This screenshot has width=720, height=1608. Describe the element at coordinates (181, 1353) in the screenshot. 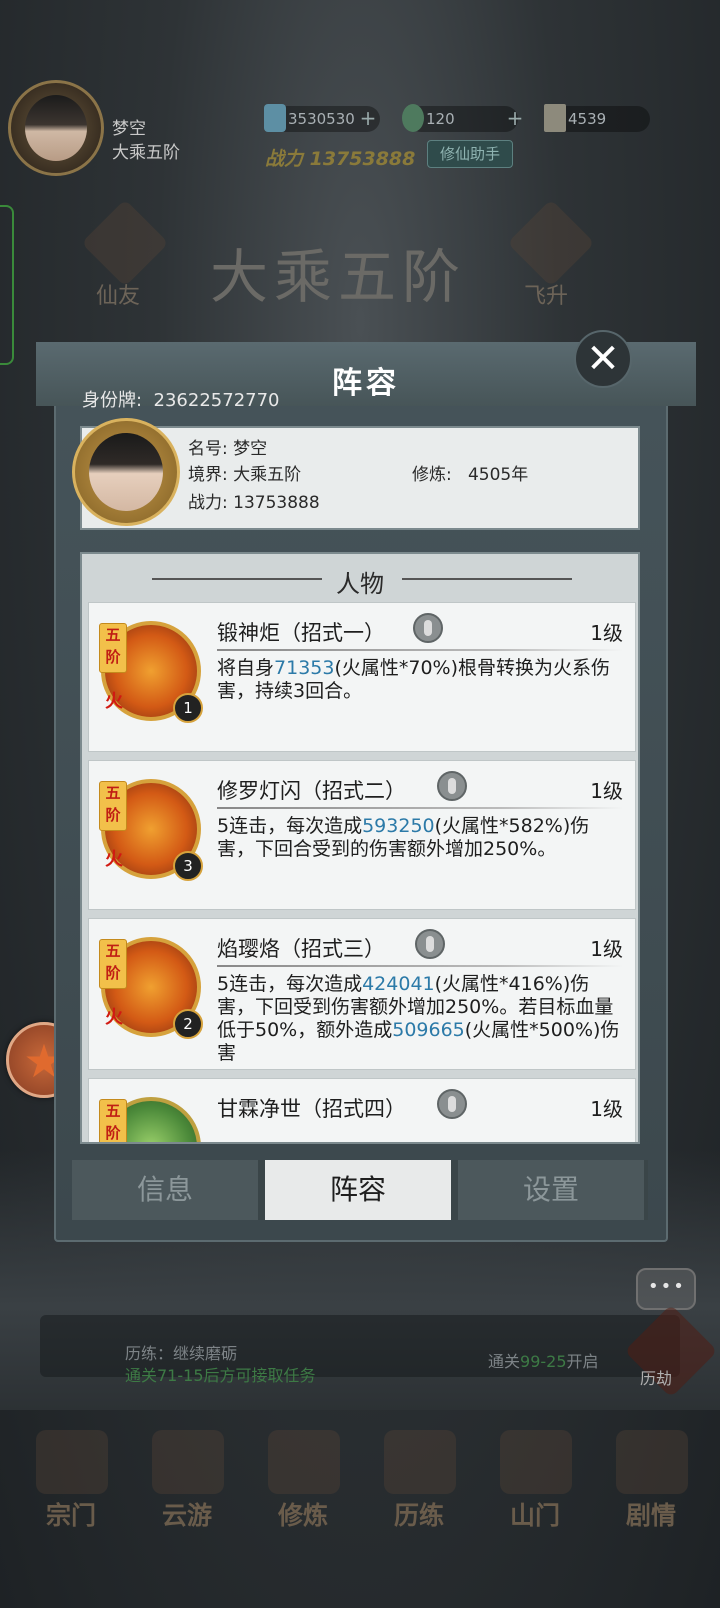

I see `task-title: 历练：继续磨砺` at that location.